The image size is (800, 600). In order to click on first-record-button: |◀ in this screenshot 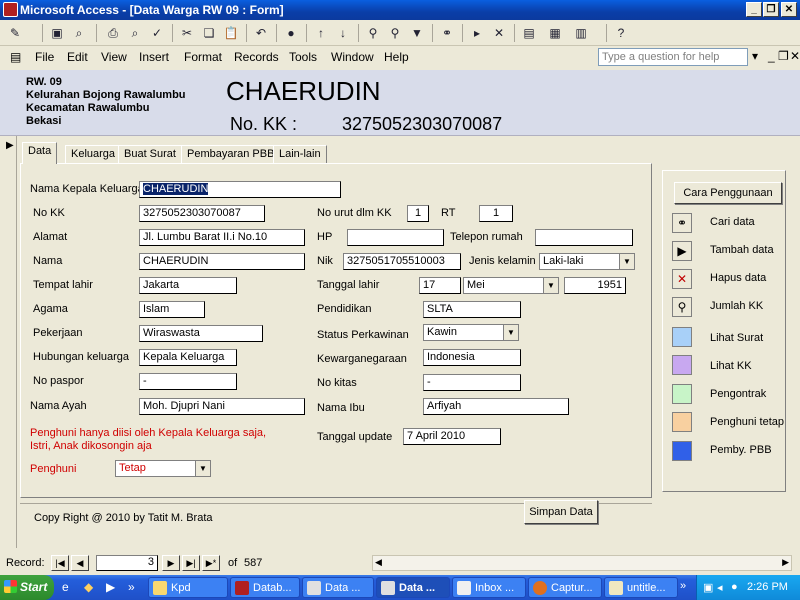, I will do `click(60, 563)`.